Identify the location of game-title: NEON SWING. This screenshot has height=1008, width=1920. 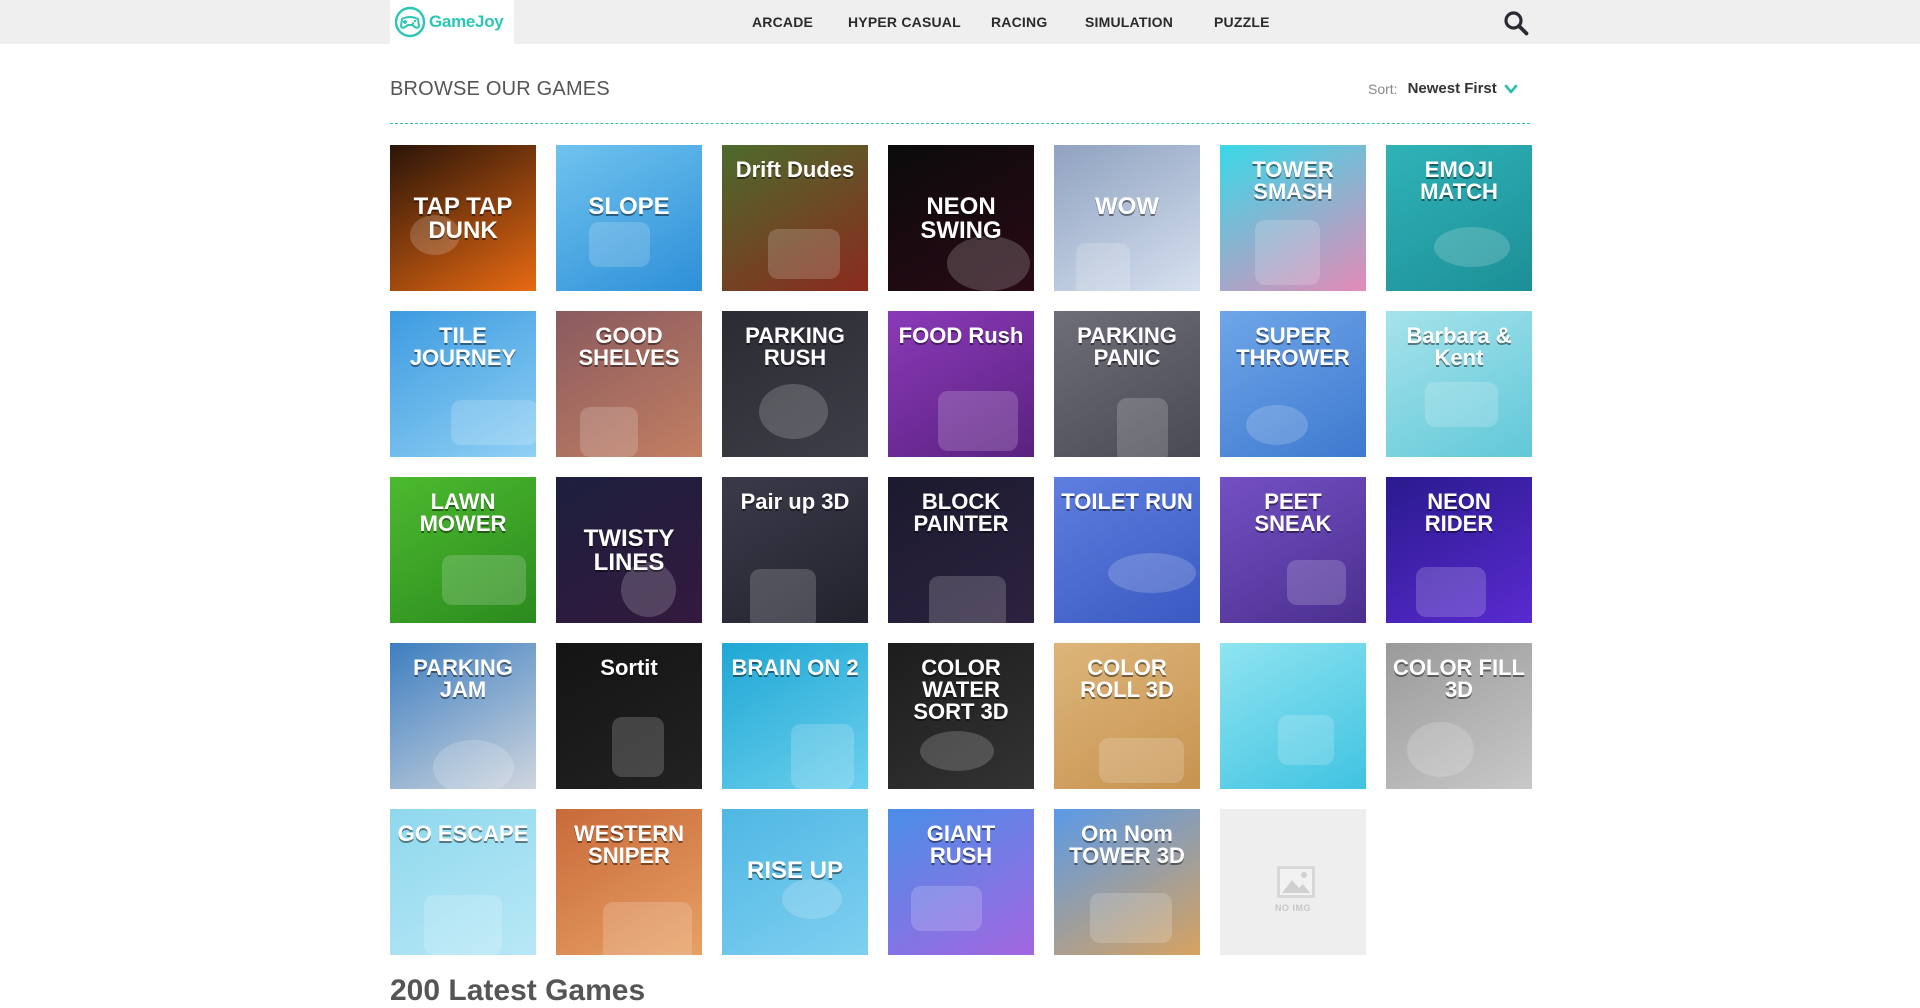
(961, 218).